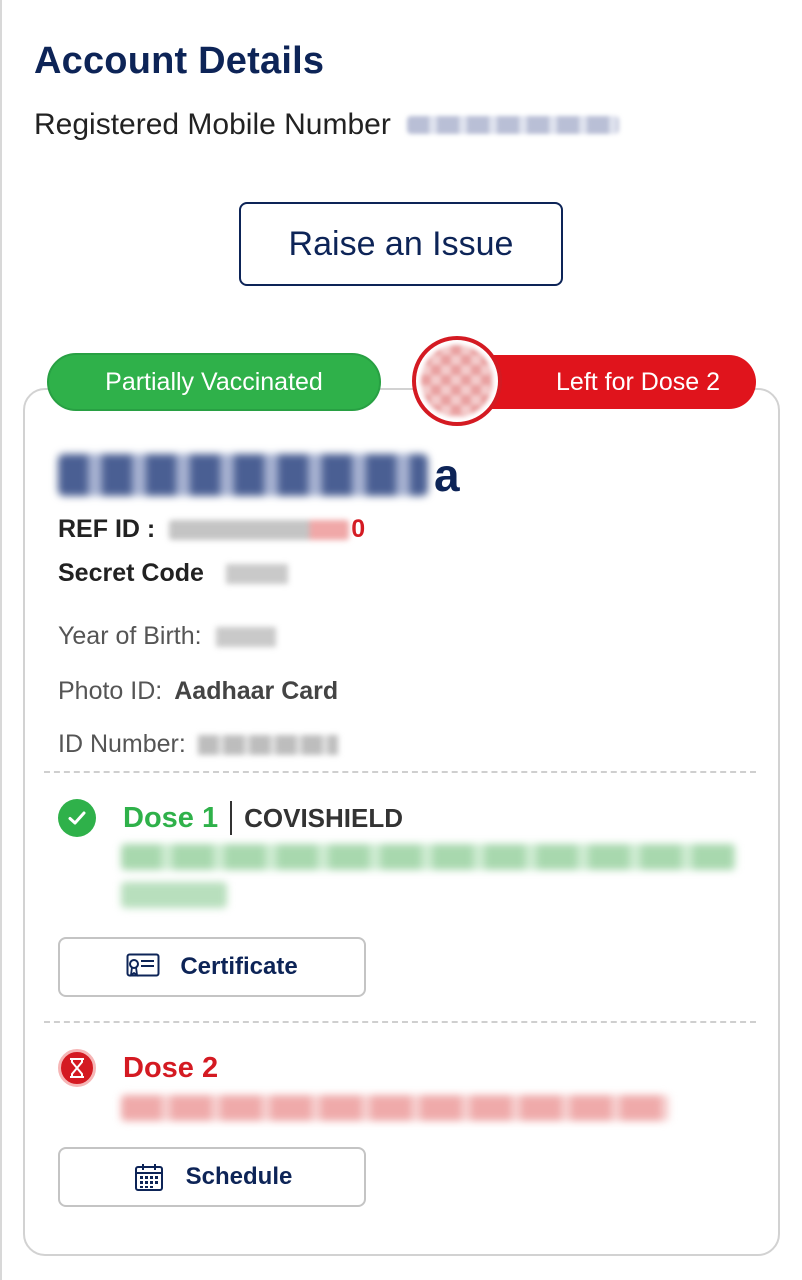 The image size is (802, 1280). Describe the element at coordinates (358, 529) in the screenshot. I see `ref-id-tail: 0` at that location.